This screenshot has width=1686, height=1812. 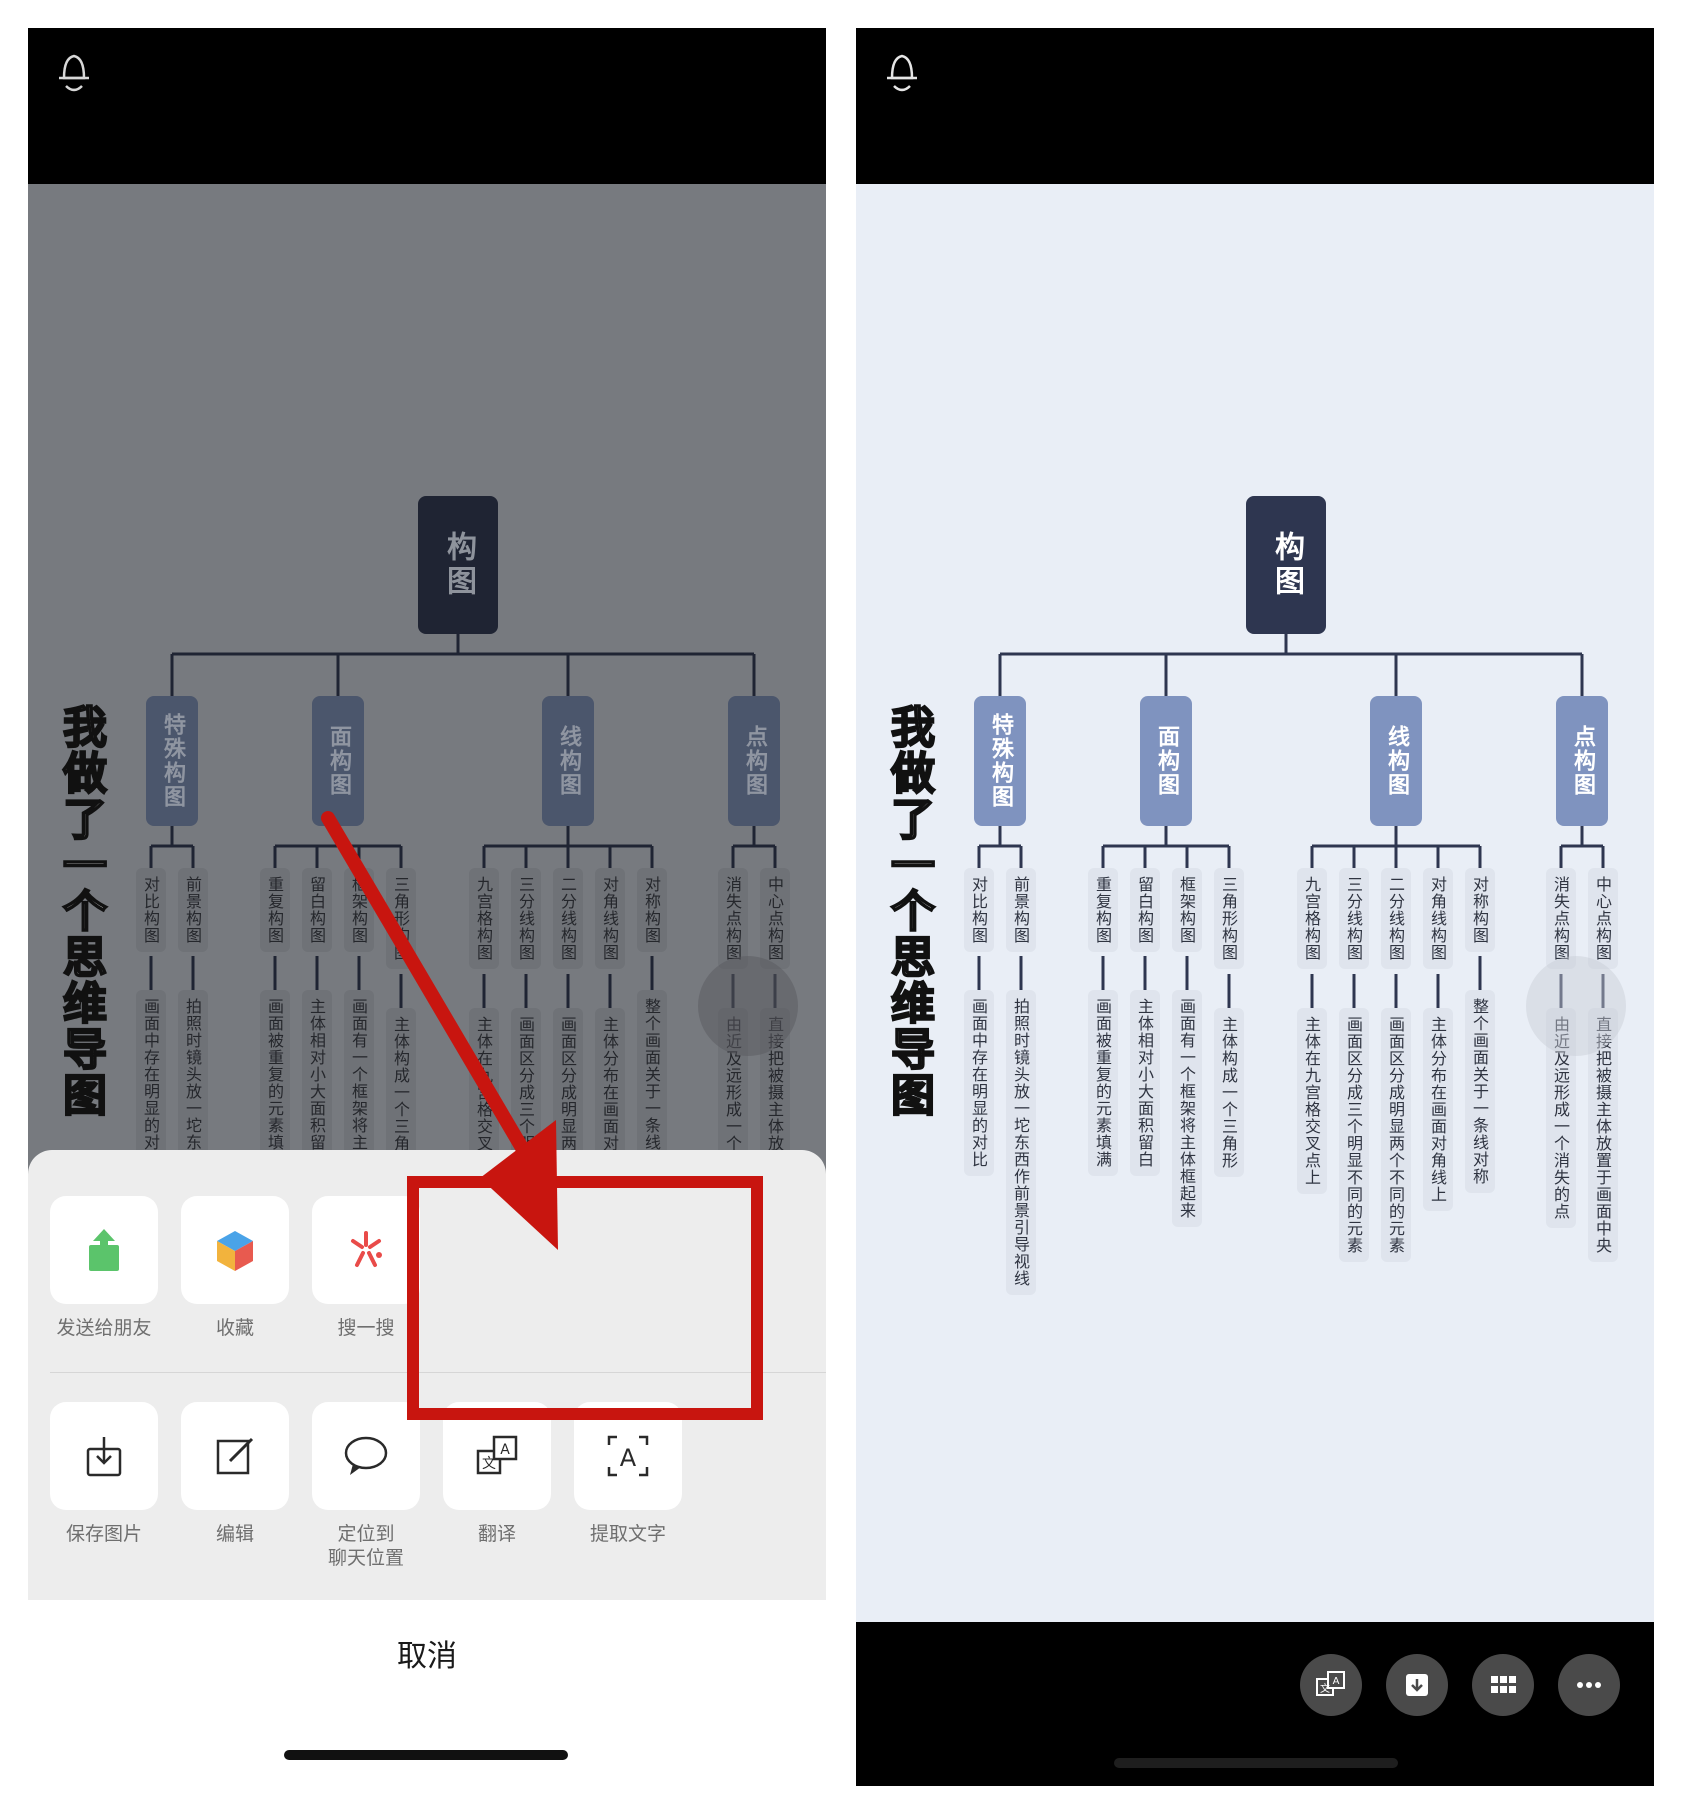 I want to click on leaf-detail: 画面有一个框架将主体框起来, so click(x=1187, y=1108).